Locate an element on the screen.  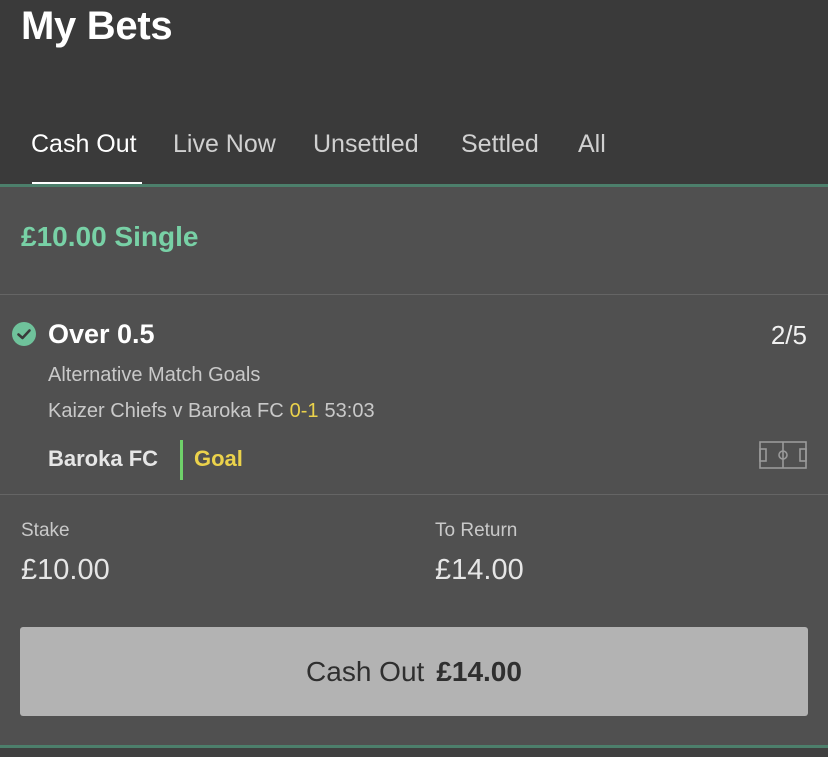
tab-live-now: Live Now is located at coordinates (224, 155).